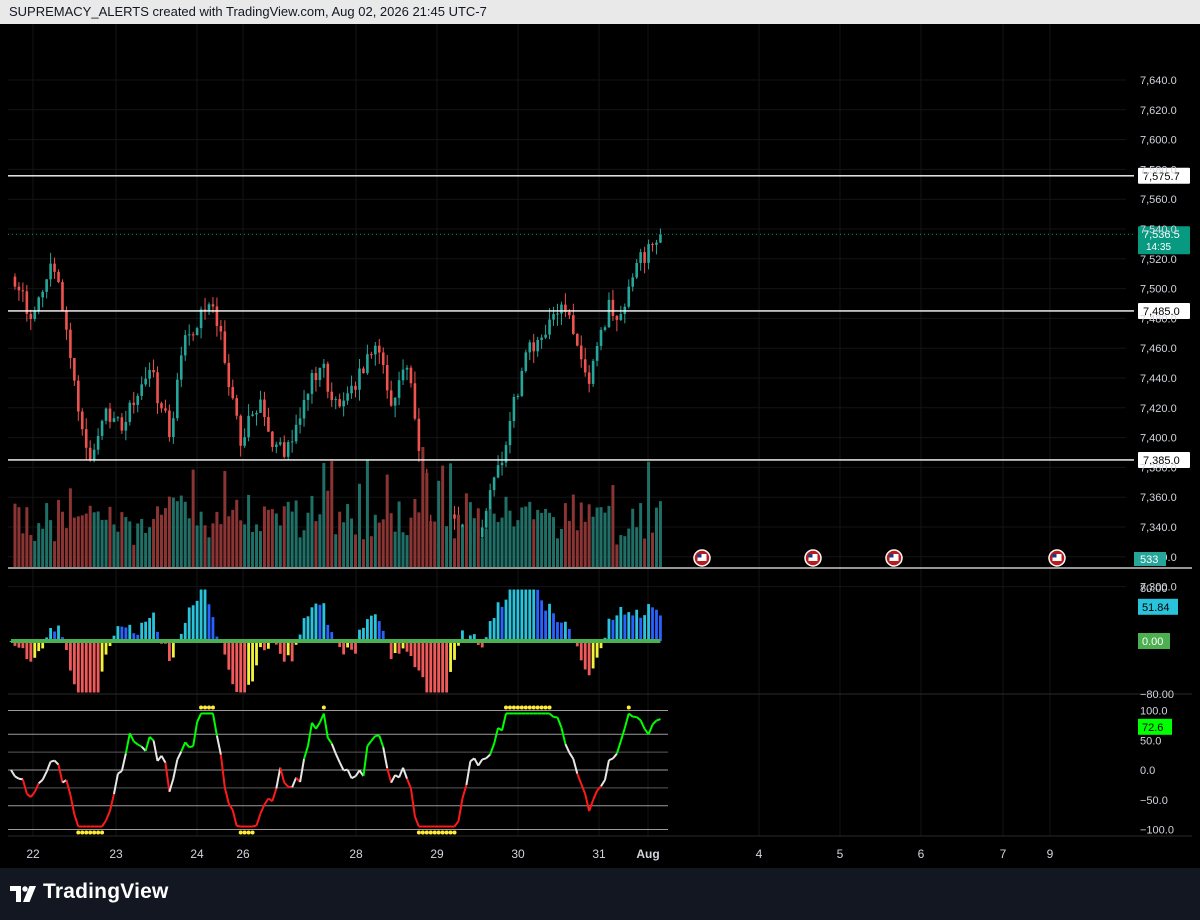  What do you see at coordinates (1003, 854) in the screenshot?
I see `time-axis-tick: 7` at bounding box center [1003, 854].